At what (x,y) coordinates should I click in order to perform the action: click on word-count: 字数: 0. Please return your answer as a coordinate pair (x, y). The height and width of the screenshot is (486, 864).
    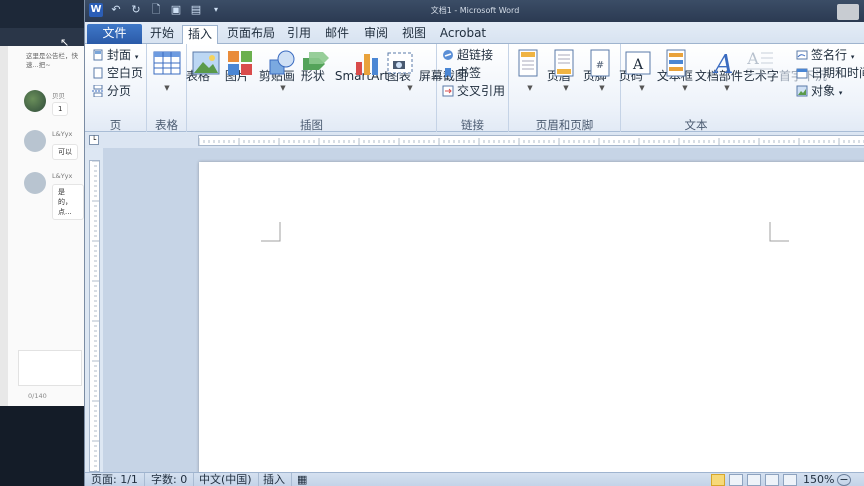
    Looking at the image, I should click on (173, 479).